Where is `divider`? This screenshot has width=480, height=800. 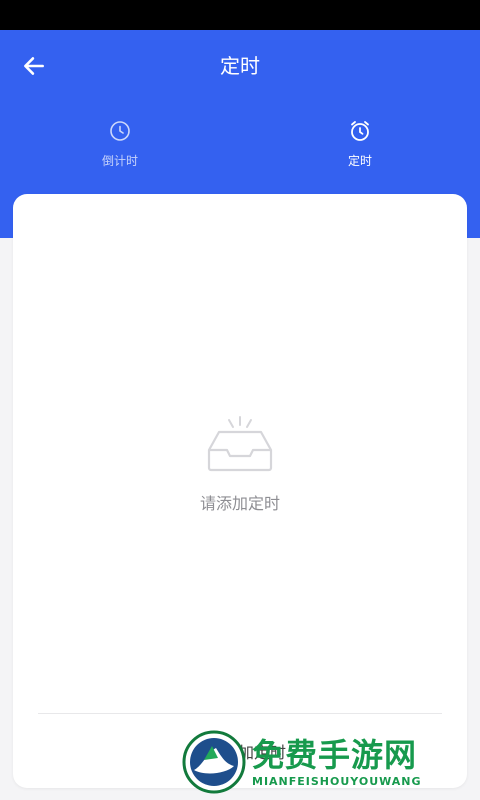
divider is located at coordinates (240, 713).